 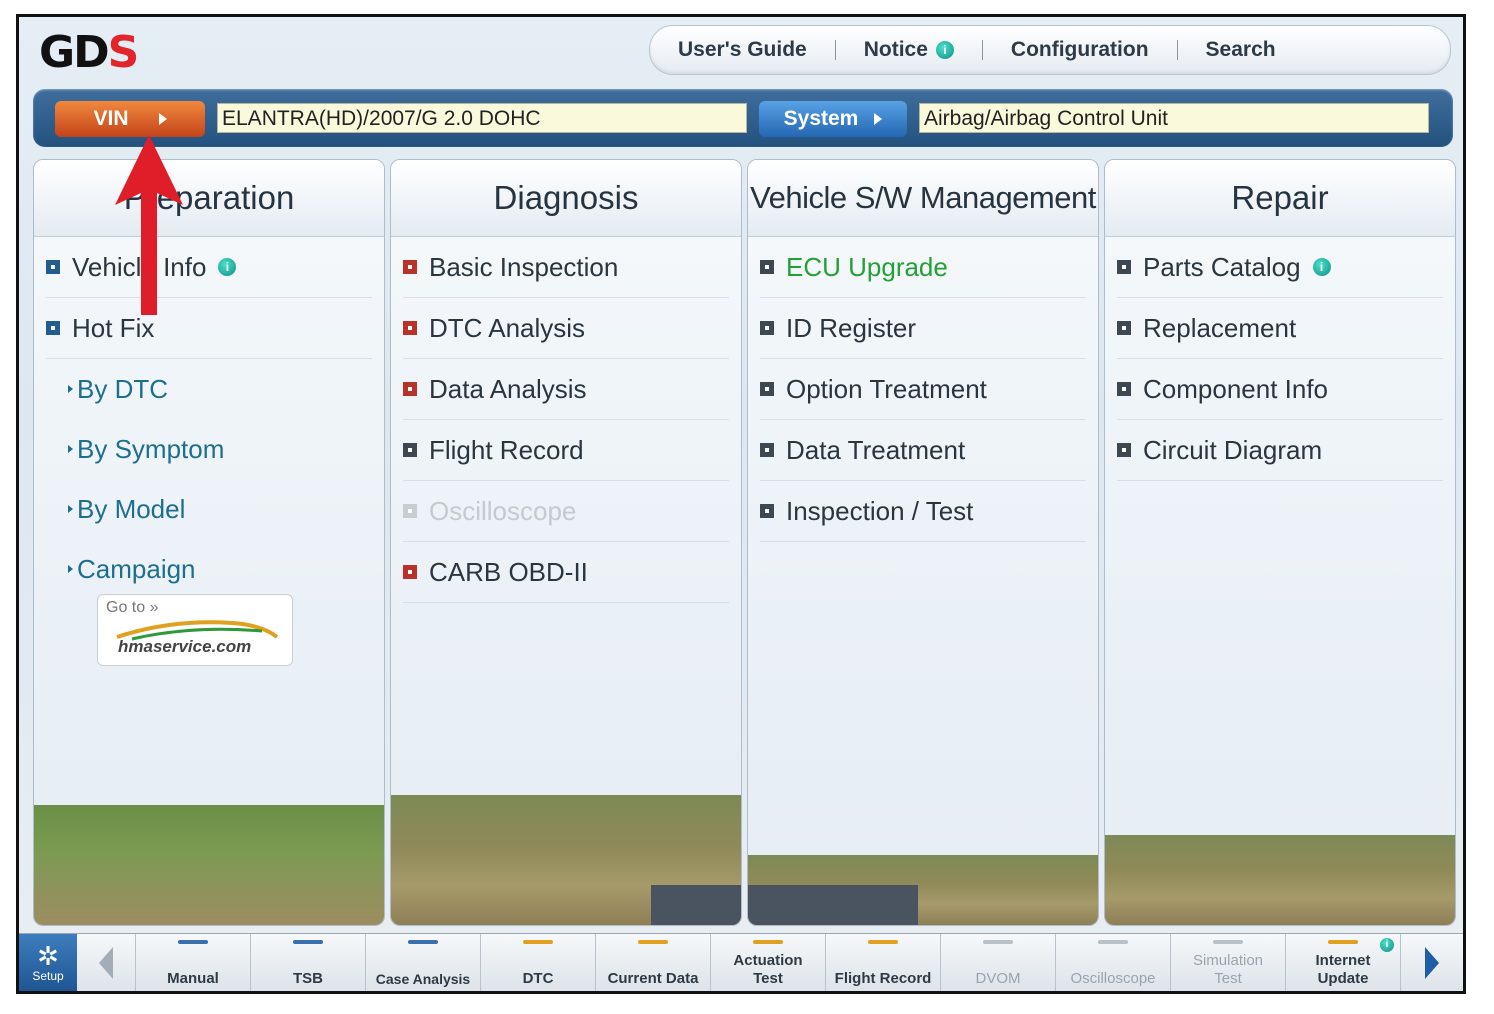 I want to click on tool-simulation-test: Simulation Test, so click(x=1228, y=962).